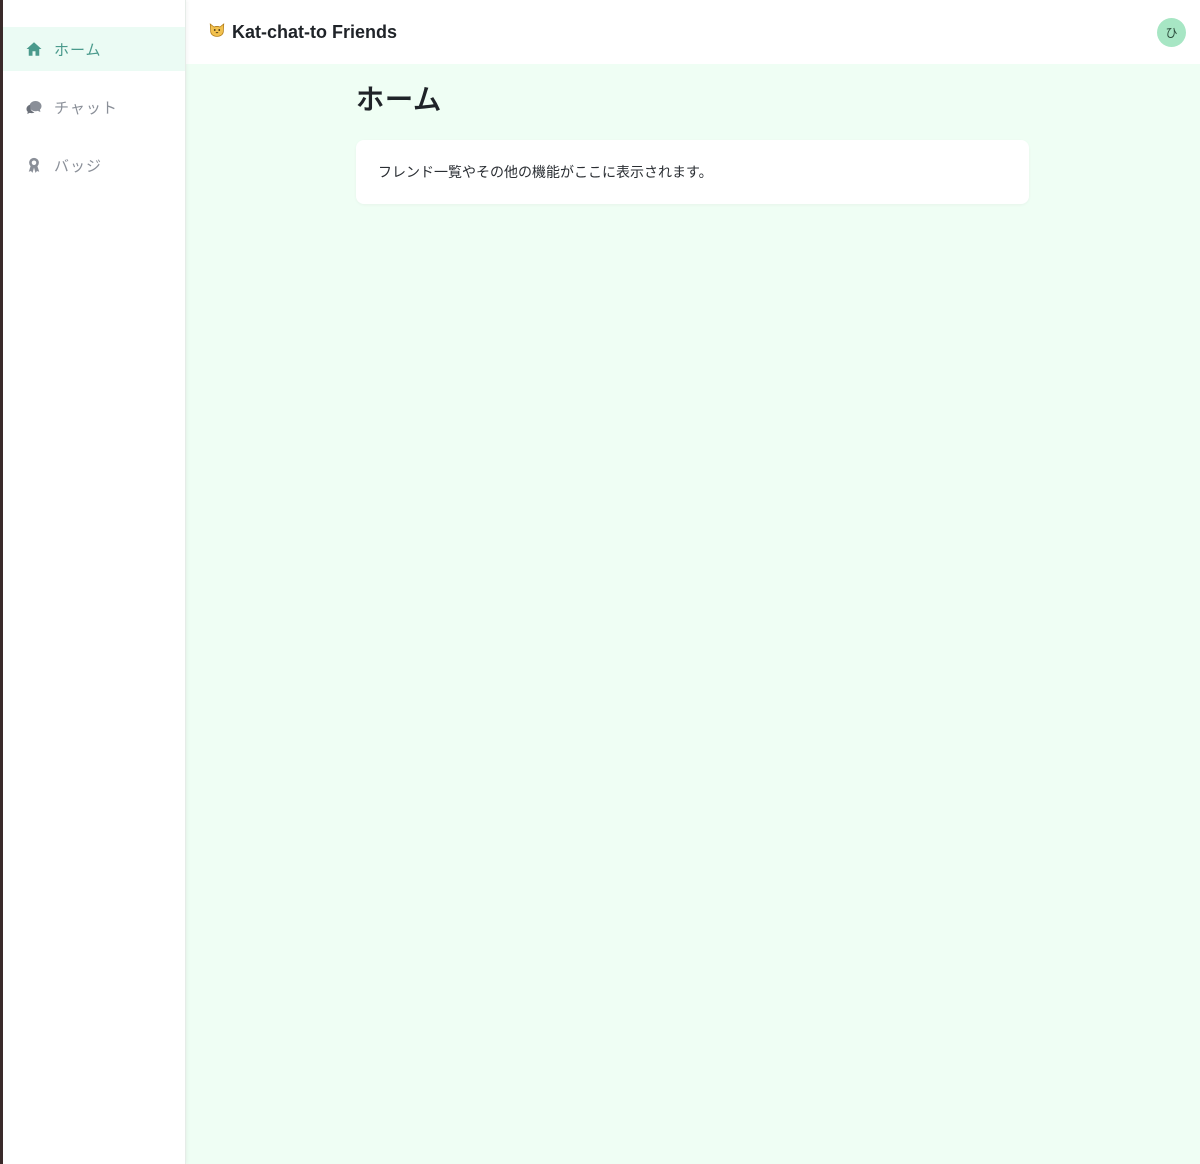  I want to click on page-title: ホーム, so click(399, 99).